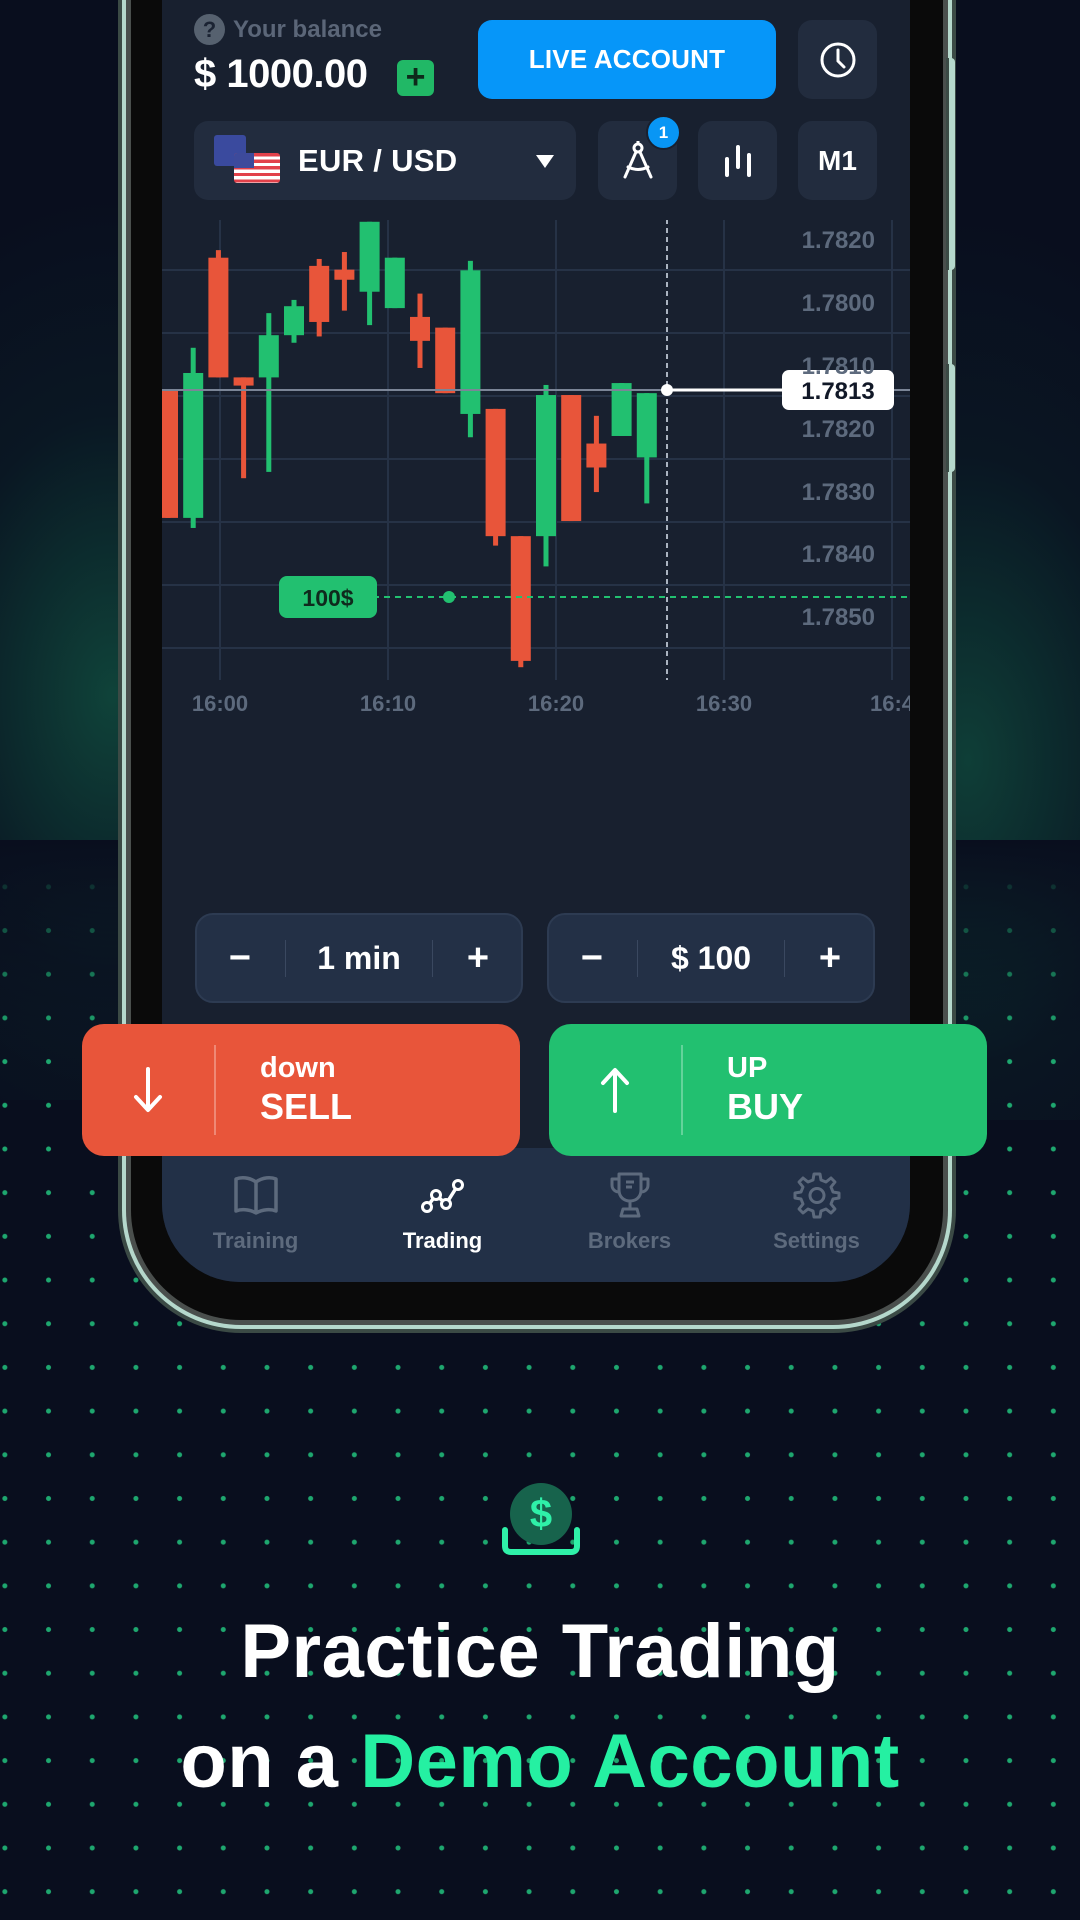 The height and width of the screenshot is (1920, 1080). What do you see at coordinates (663, 132) in the screenshot?
I see `notification-badge: 1` at bounding box center [663, 132].